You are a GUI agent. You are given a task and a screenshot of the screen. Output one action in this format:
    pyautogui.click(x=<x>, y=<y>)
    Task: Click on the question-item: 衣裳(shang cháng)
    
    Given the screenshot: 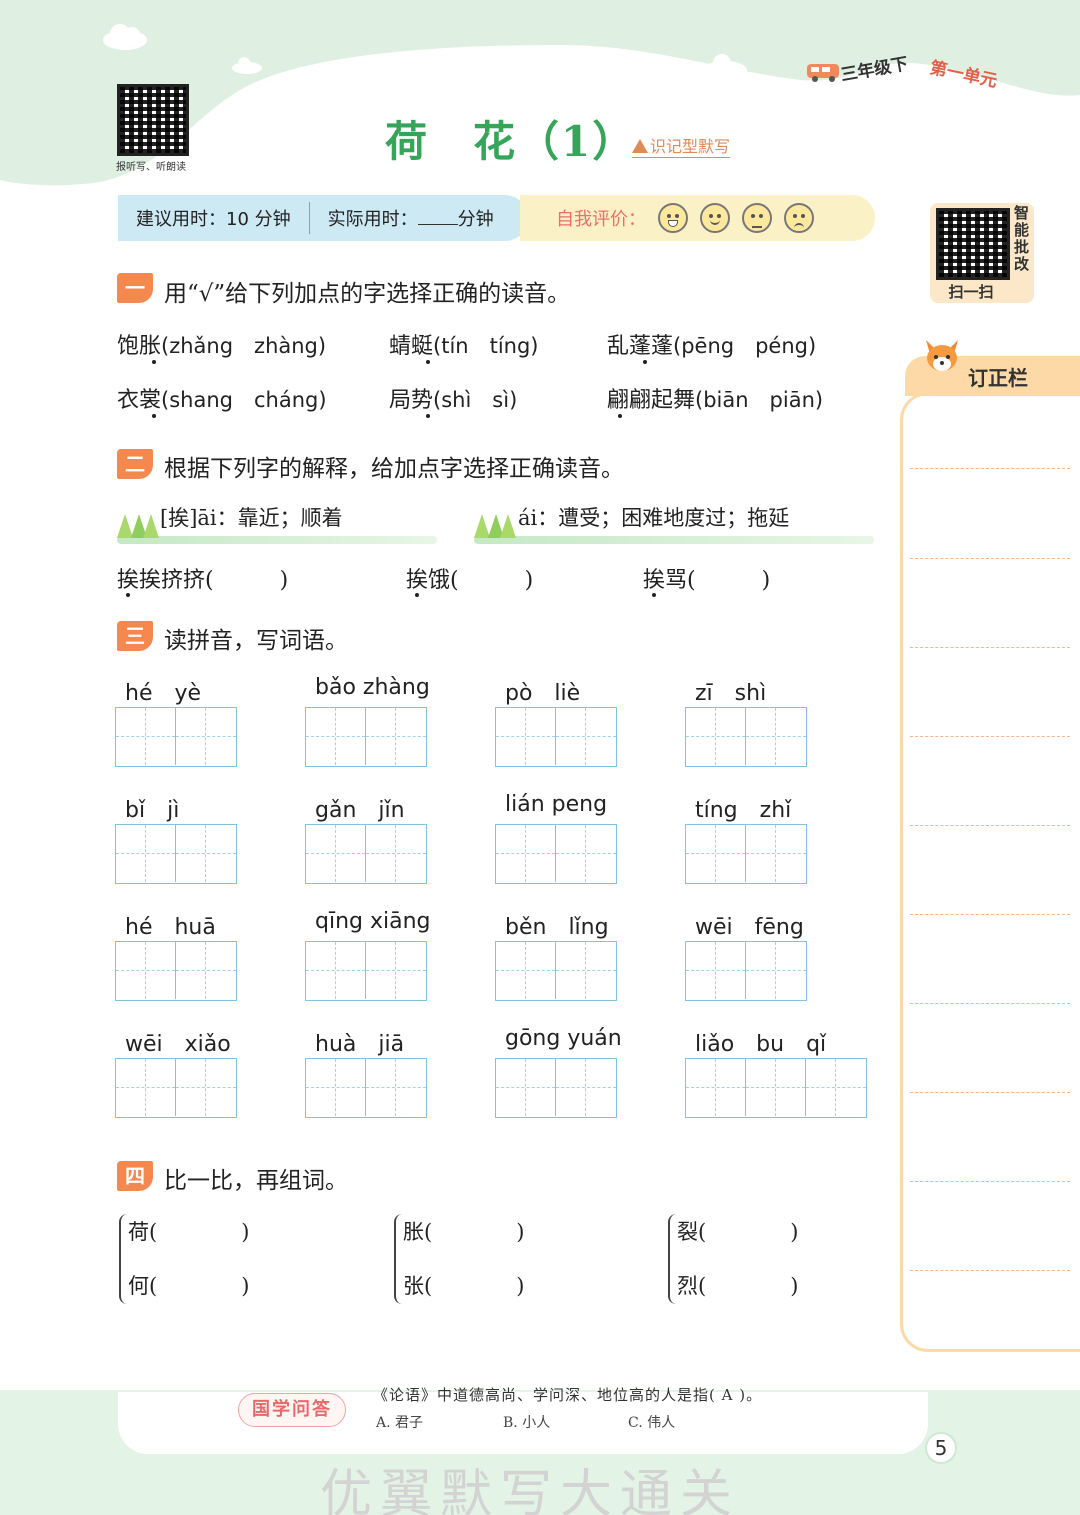 What is the action you would take?
    pyautogui.click(x=222, y=398)
    